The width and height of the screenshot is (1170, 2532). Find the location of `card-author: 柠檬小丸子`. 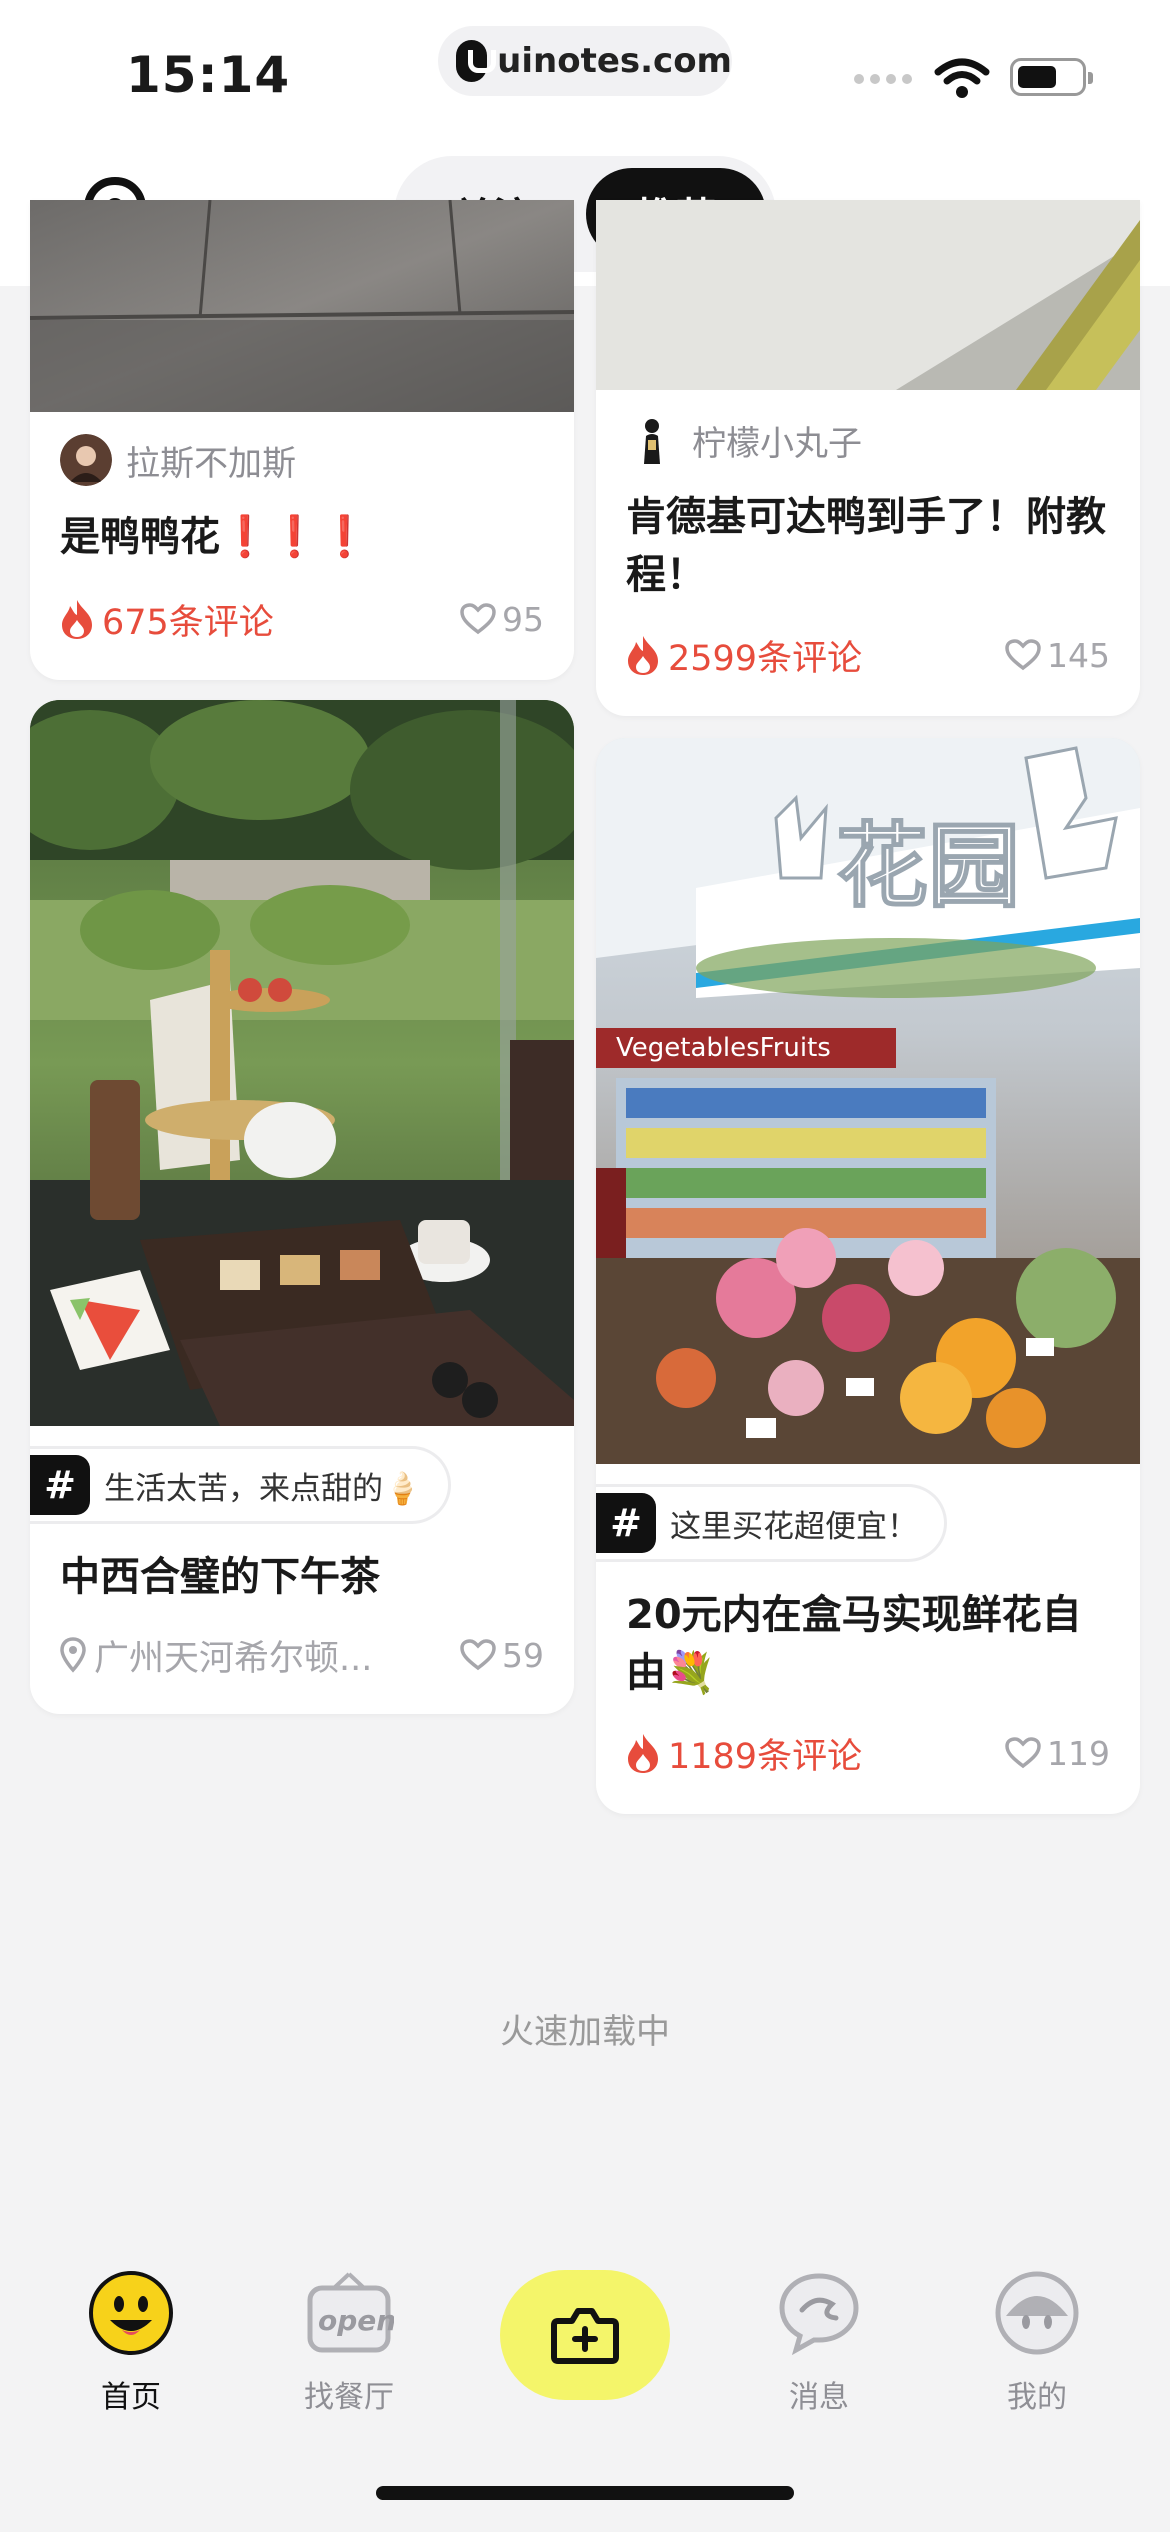

card-author: 柠檬小丸子 is located at coordinates (744, 440).